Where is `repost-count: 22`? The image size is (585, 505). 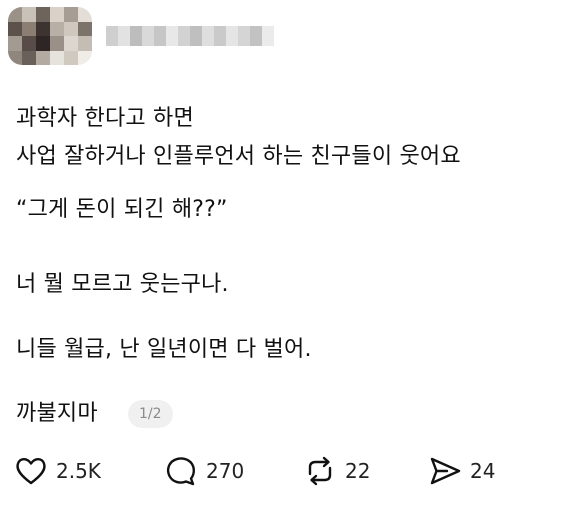 repost-count: 22 is located at coordinates (358, 471).